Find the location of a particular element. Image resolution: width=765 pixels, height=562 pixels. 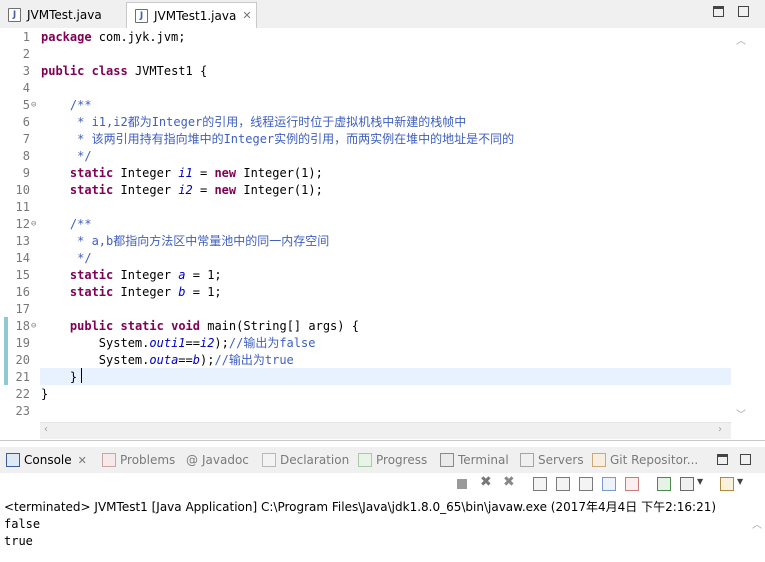

line-number: 21 is located at coordinates (22, 377).